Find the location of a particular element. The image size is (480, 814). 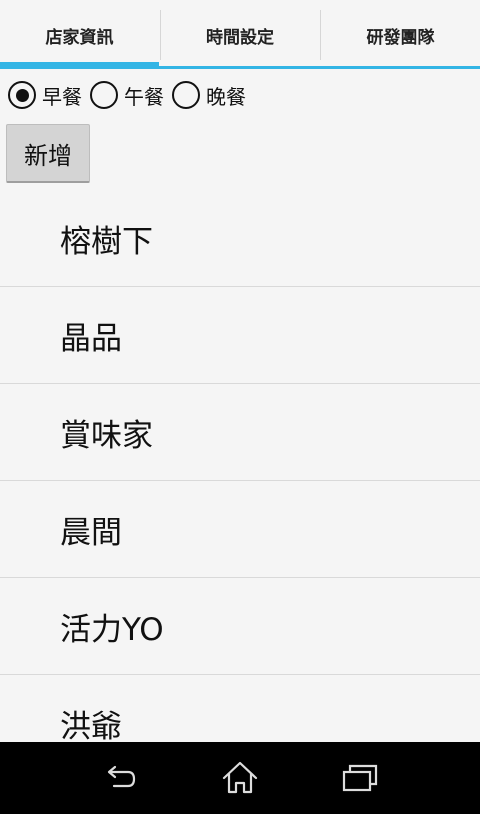

tab-bar: 店家資訊 時間設定 研發團隊 is located at coordinates (240, 35).